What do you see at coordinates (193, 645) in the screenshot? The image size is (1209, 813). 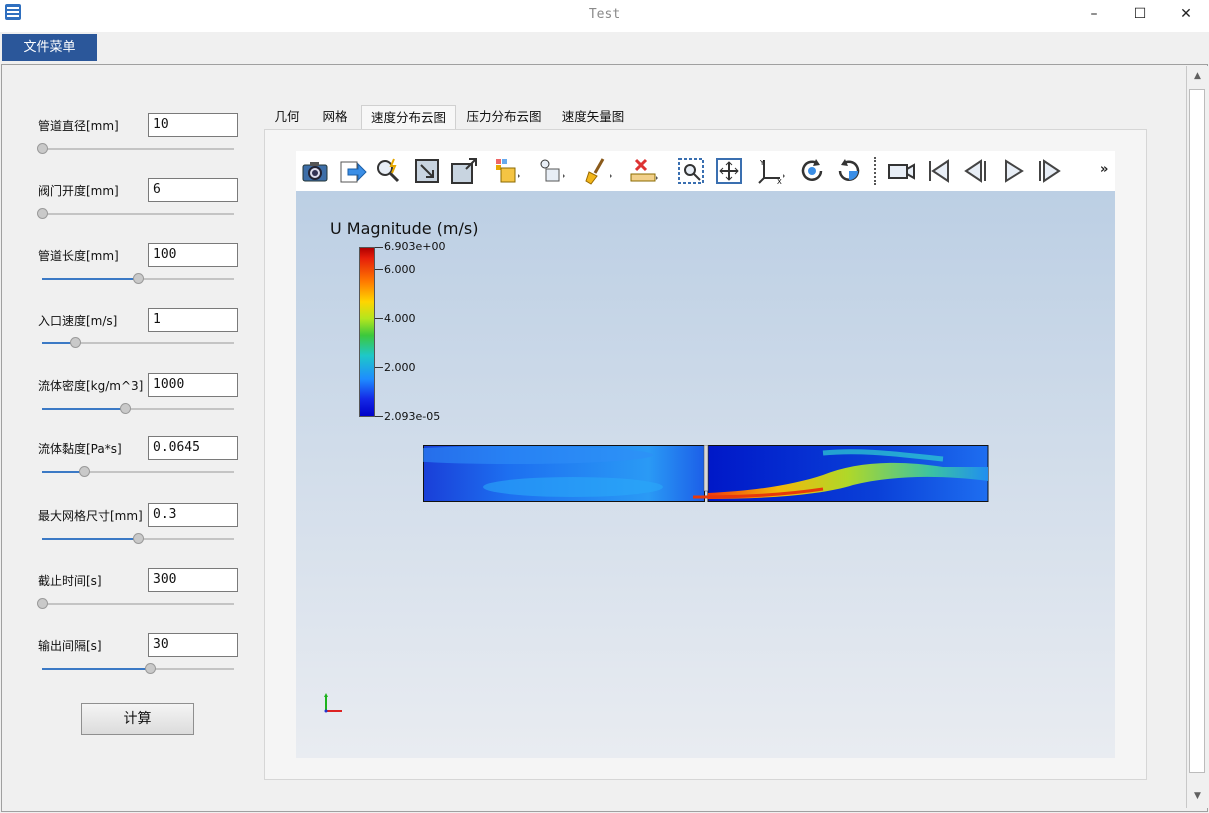 I see `output-interval-input: 30` at bounding box center [193, 645].